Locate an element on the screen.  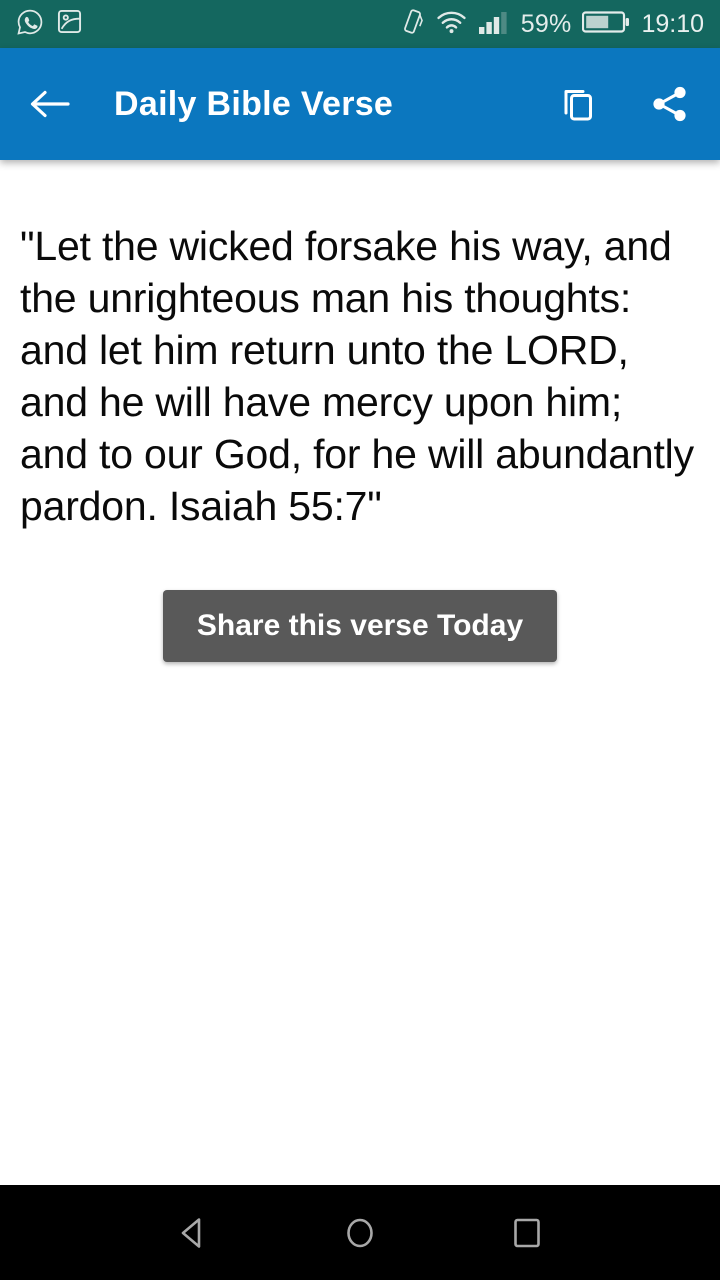
triangle-left-icon is located at coordinates (191, 1232).